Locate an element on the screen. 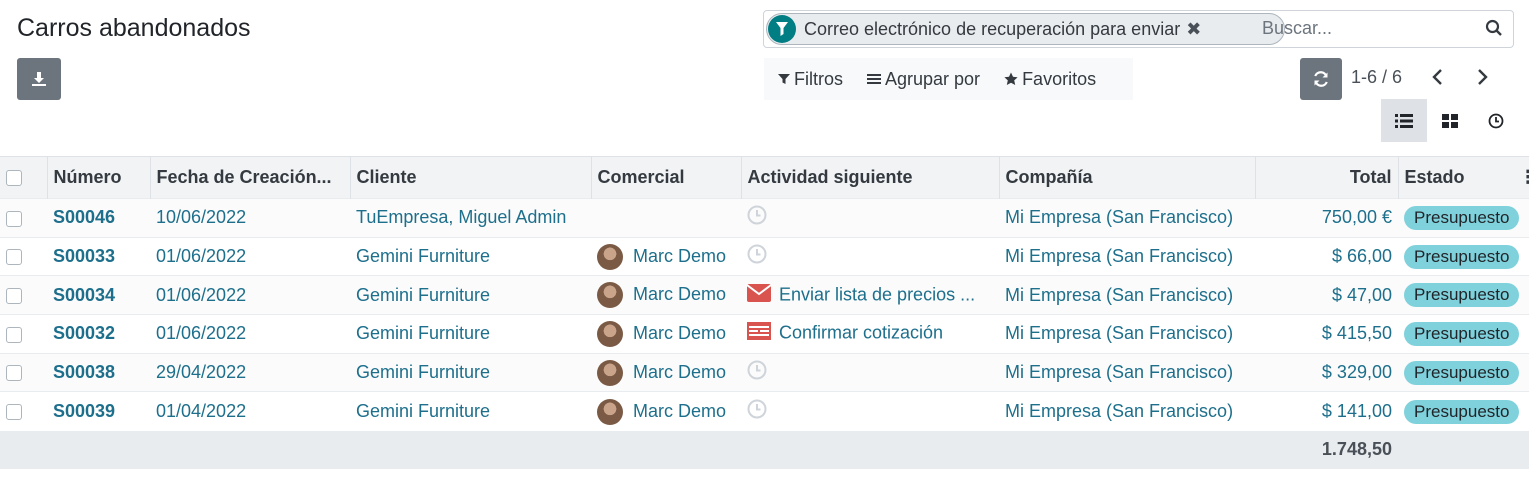 This screenshot has width=1529, height=479. refresh-button is located at coordinates (1321, 79).